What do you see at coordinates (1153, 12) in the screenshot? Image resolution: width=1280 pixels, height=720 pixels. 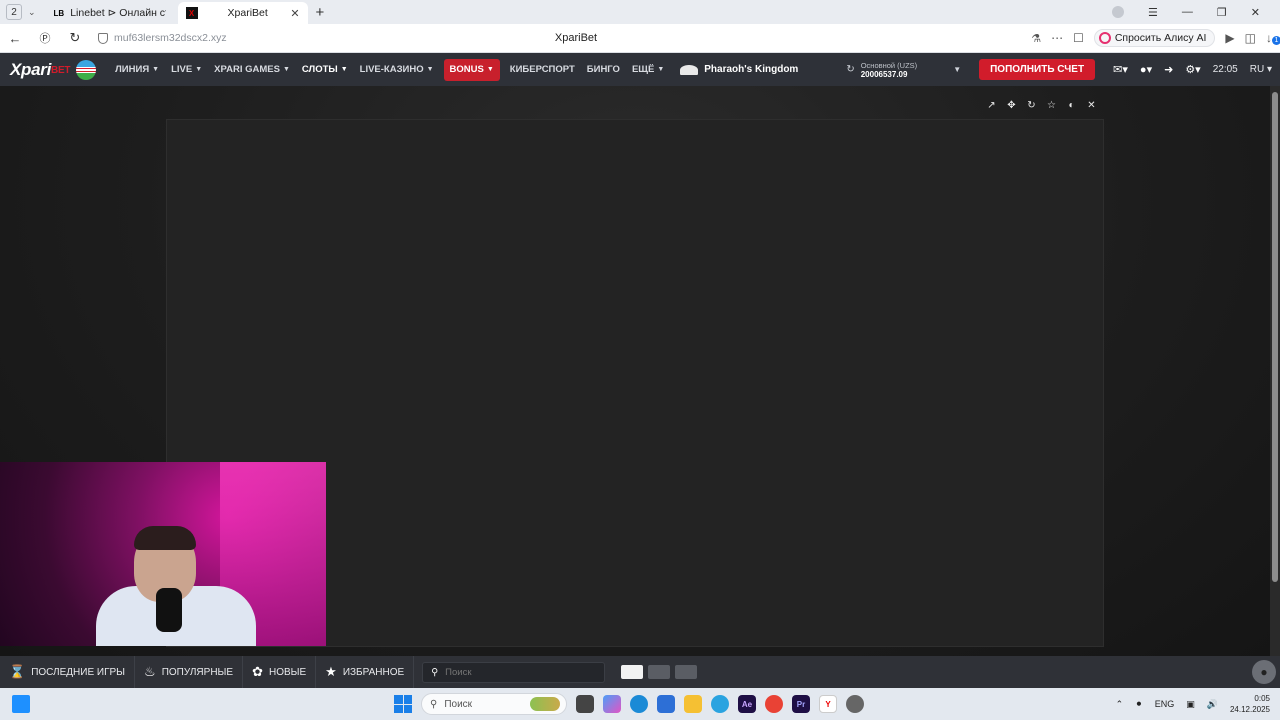 I see `menu-icon: ☰` at bounding box center [1153, 12].